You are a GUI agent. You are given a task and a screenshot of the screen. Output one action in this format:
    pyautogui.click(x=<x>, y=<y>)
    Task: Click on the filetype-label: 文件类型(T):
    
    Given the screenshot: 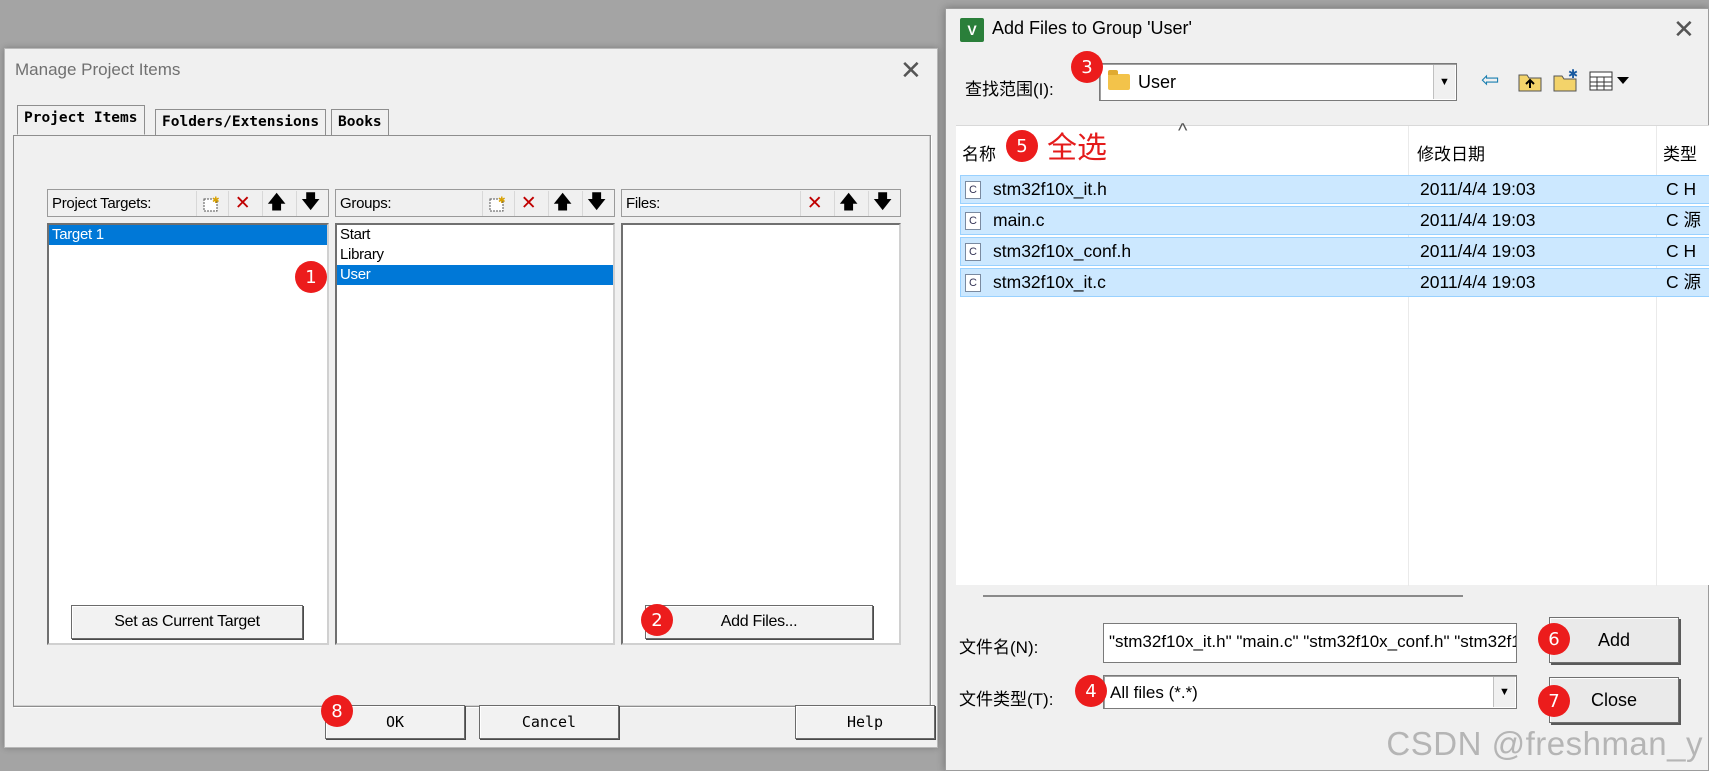 What is the action you would take?
    pyautogui.click(x=1006, y=699)
    